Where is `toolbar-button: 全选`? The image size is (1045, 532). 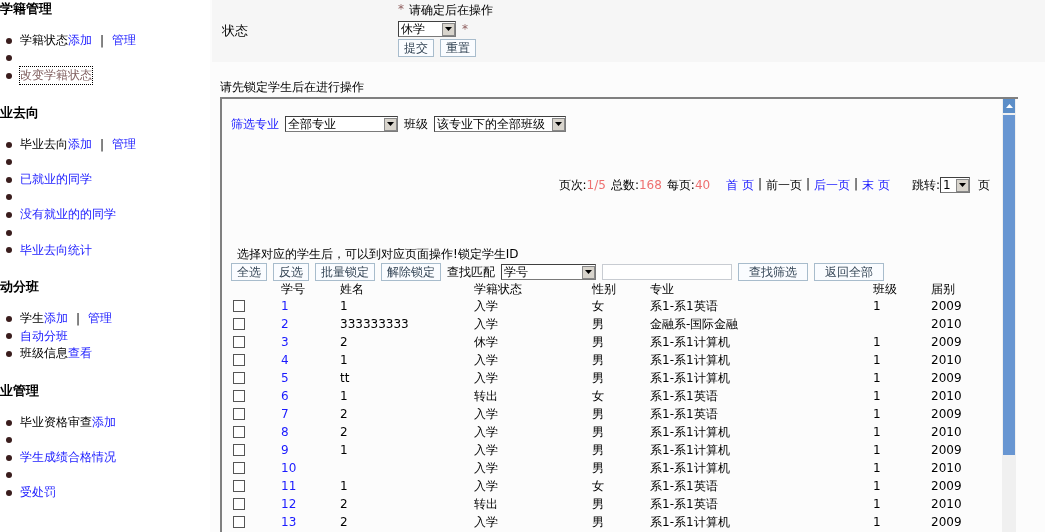 toolbar-button: 全选 is located at coordinates (249, 272).